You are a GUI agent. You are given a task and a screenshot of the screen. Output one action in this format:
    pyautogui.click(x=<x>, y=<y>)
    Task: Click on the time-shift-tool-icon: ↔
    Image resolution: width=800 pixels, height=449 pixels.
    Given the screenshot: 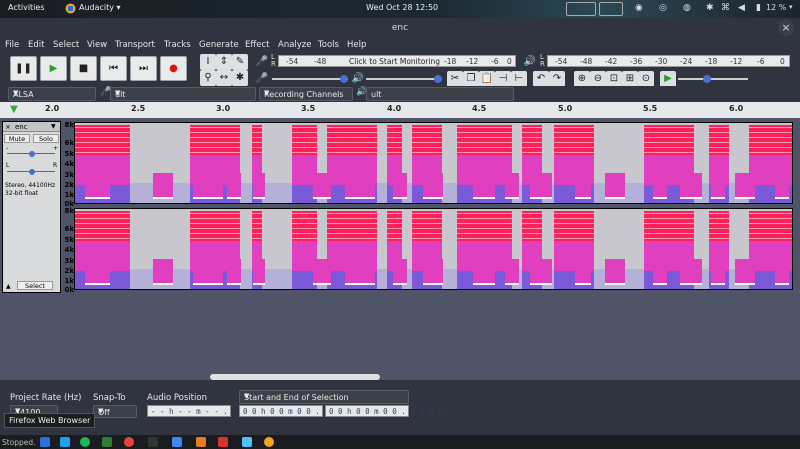 What is the action you would take?
    pyautogui.click(x=224, y=78)
    